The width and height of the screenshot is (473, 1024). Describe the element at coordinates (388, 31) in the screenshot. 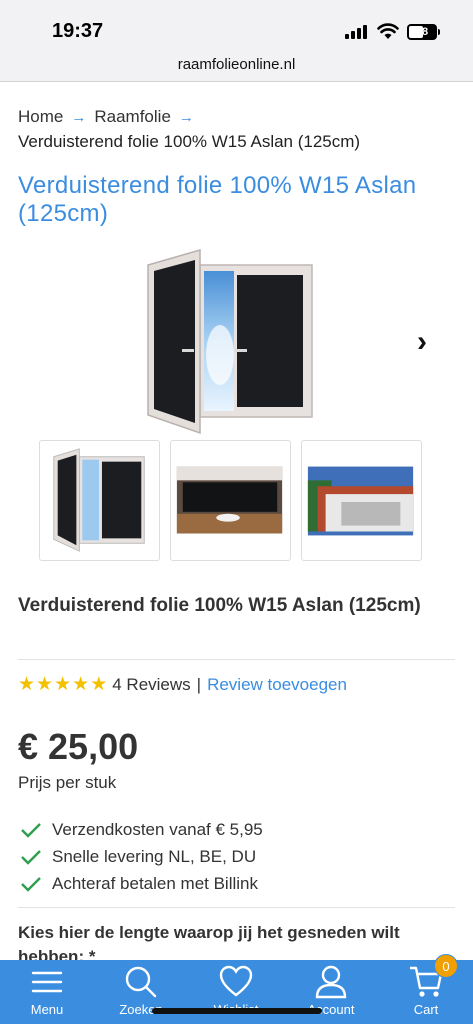

I see `wifi-icon` at that location.